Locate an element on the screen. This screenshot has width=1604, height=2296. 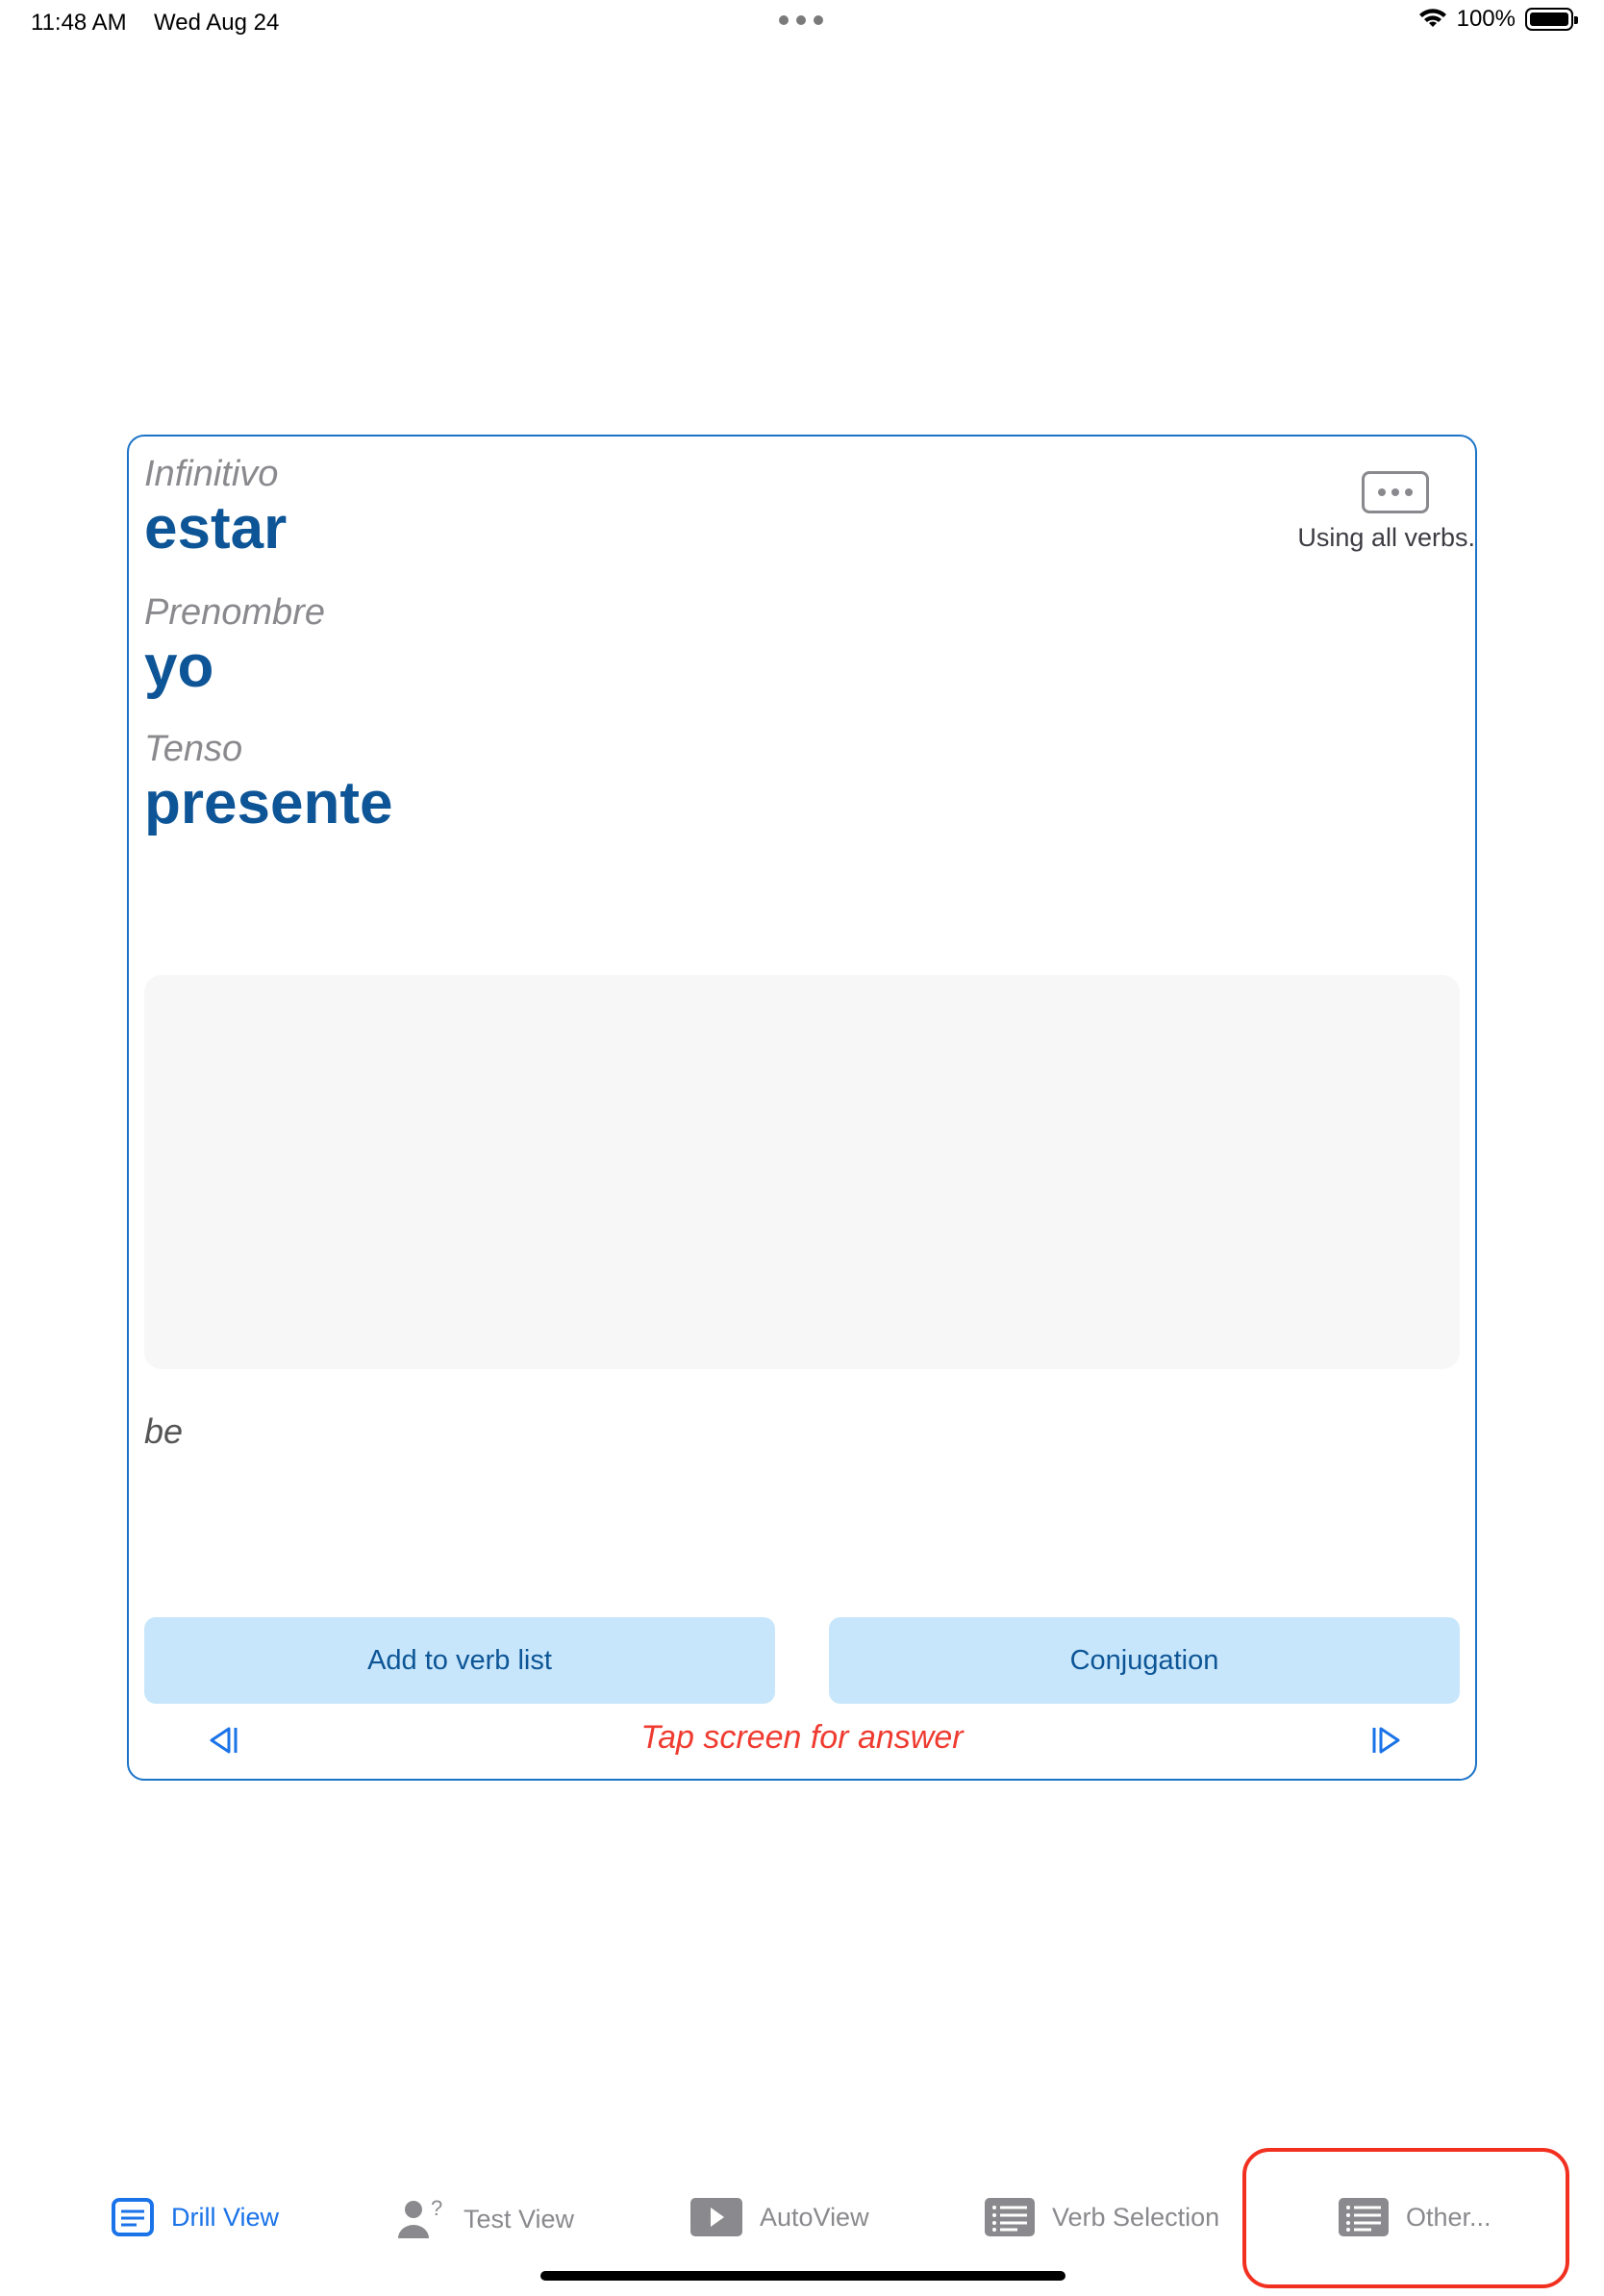
battery-percent: 100% is located at coordinates (1486, 19).